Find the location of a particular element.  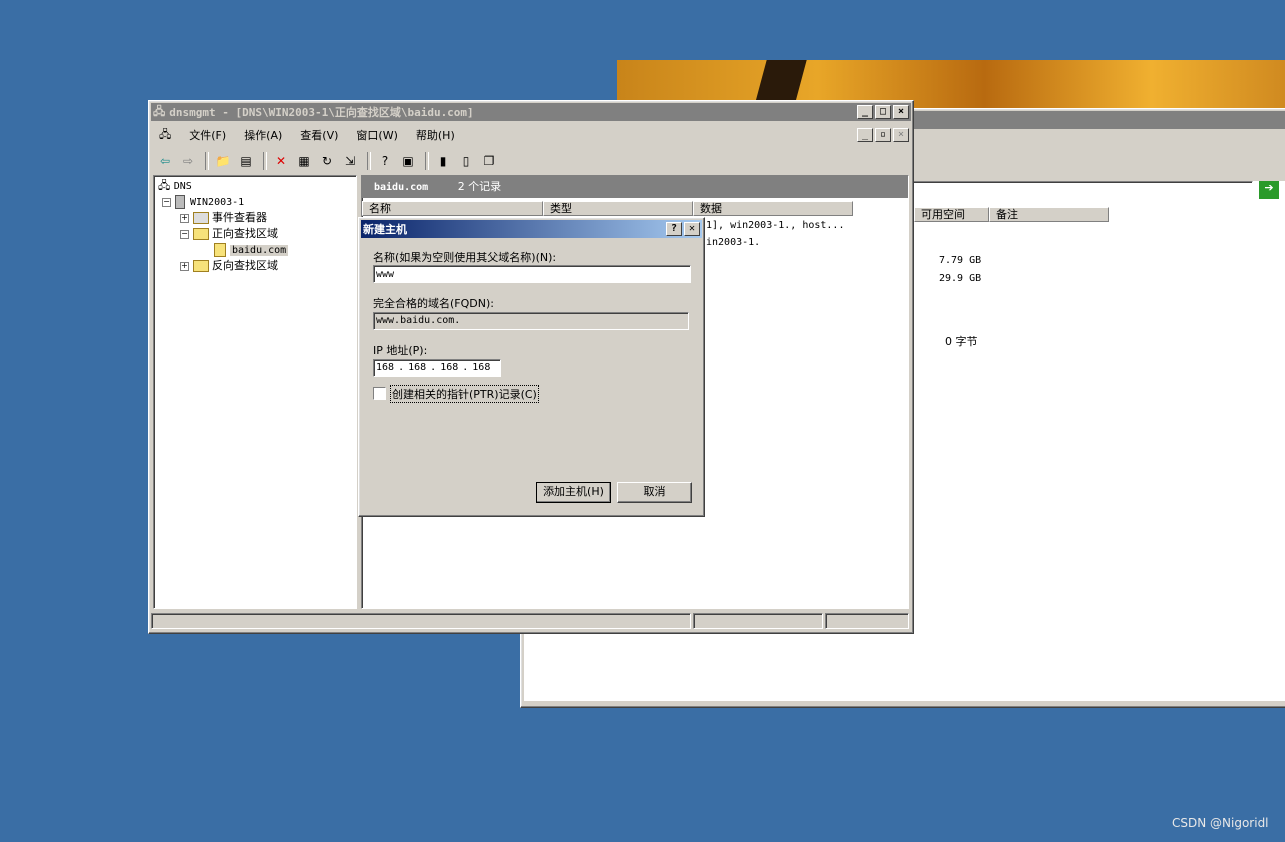

child-close-button: × is located at coordinates (901, 135).